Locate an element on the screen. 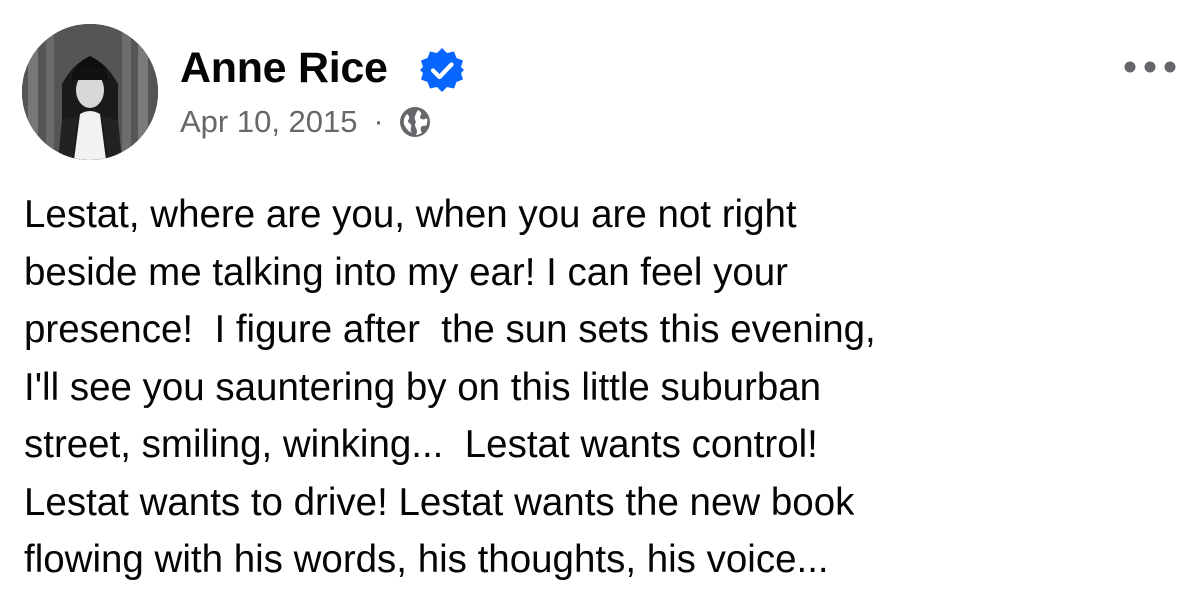 Image resolution: width=1200 pixels, height=613 pixels. post-meta: Apr 10, 2015 · is located at coordinates (306, 122).